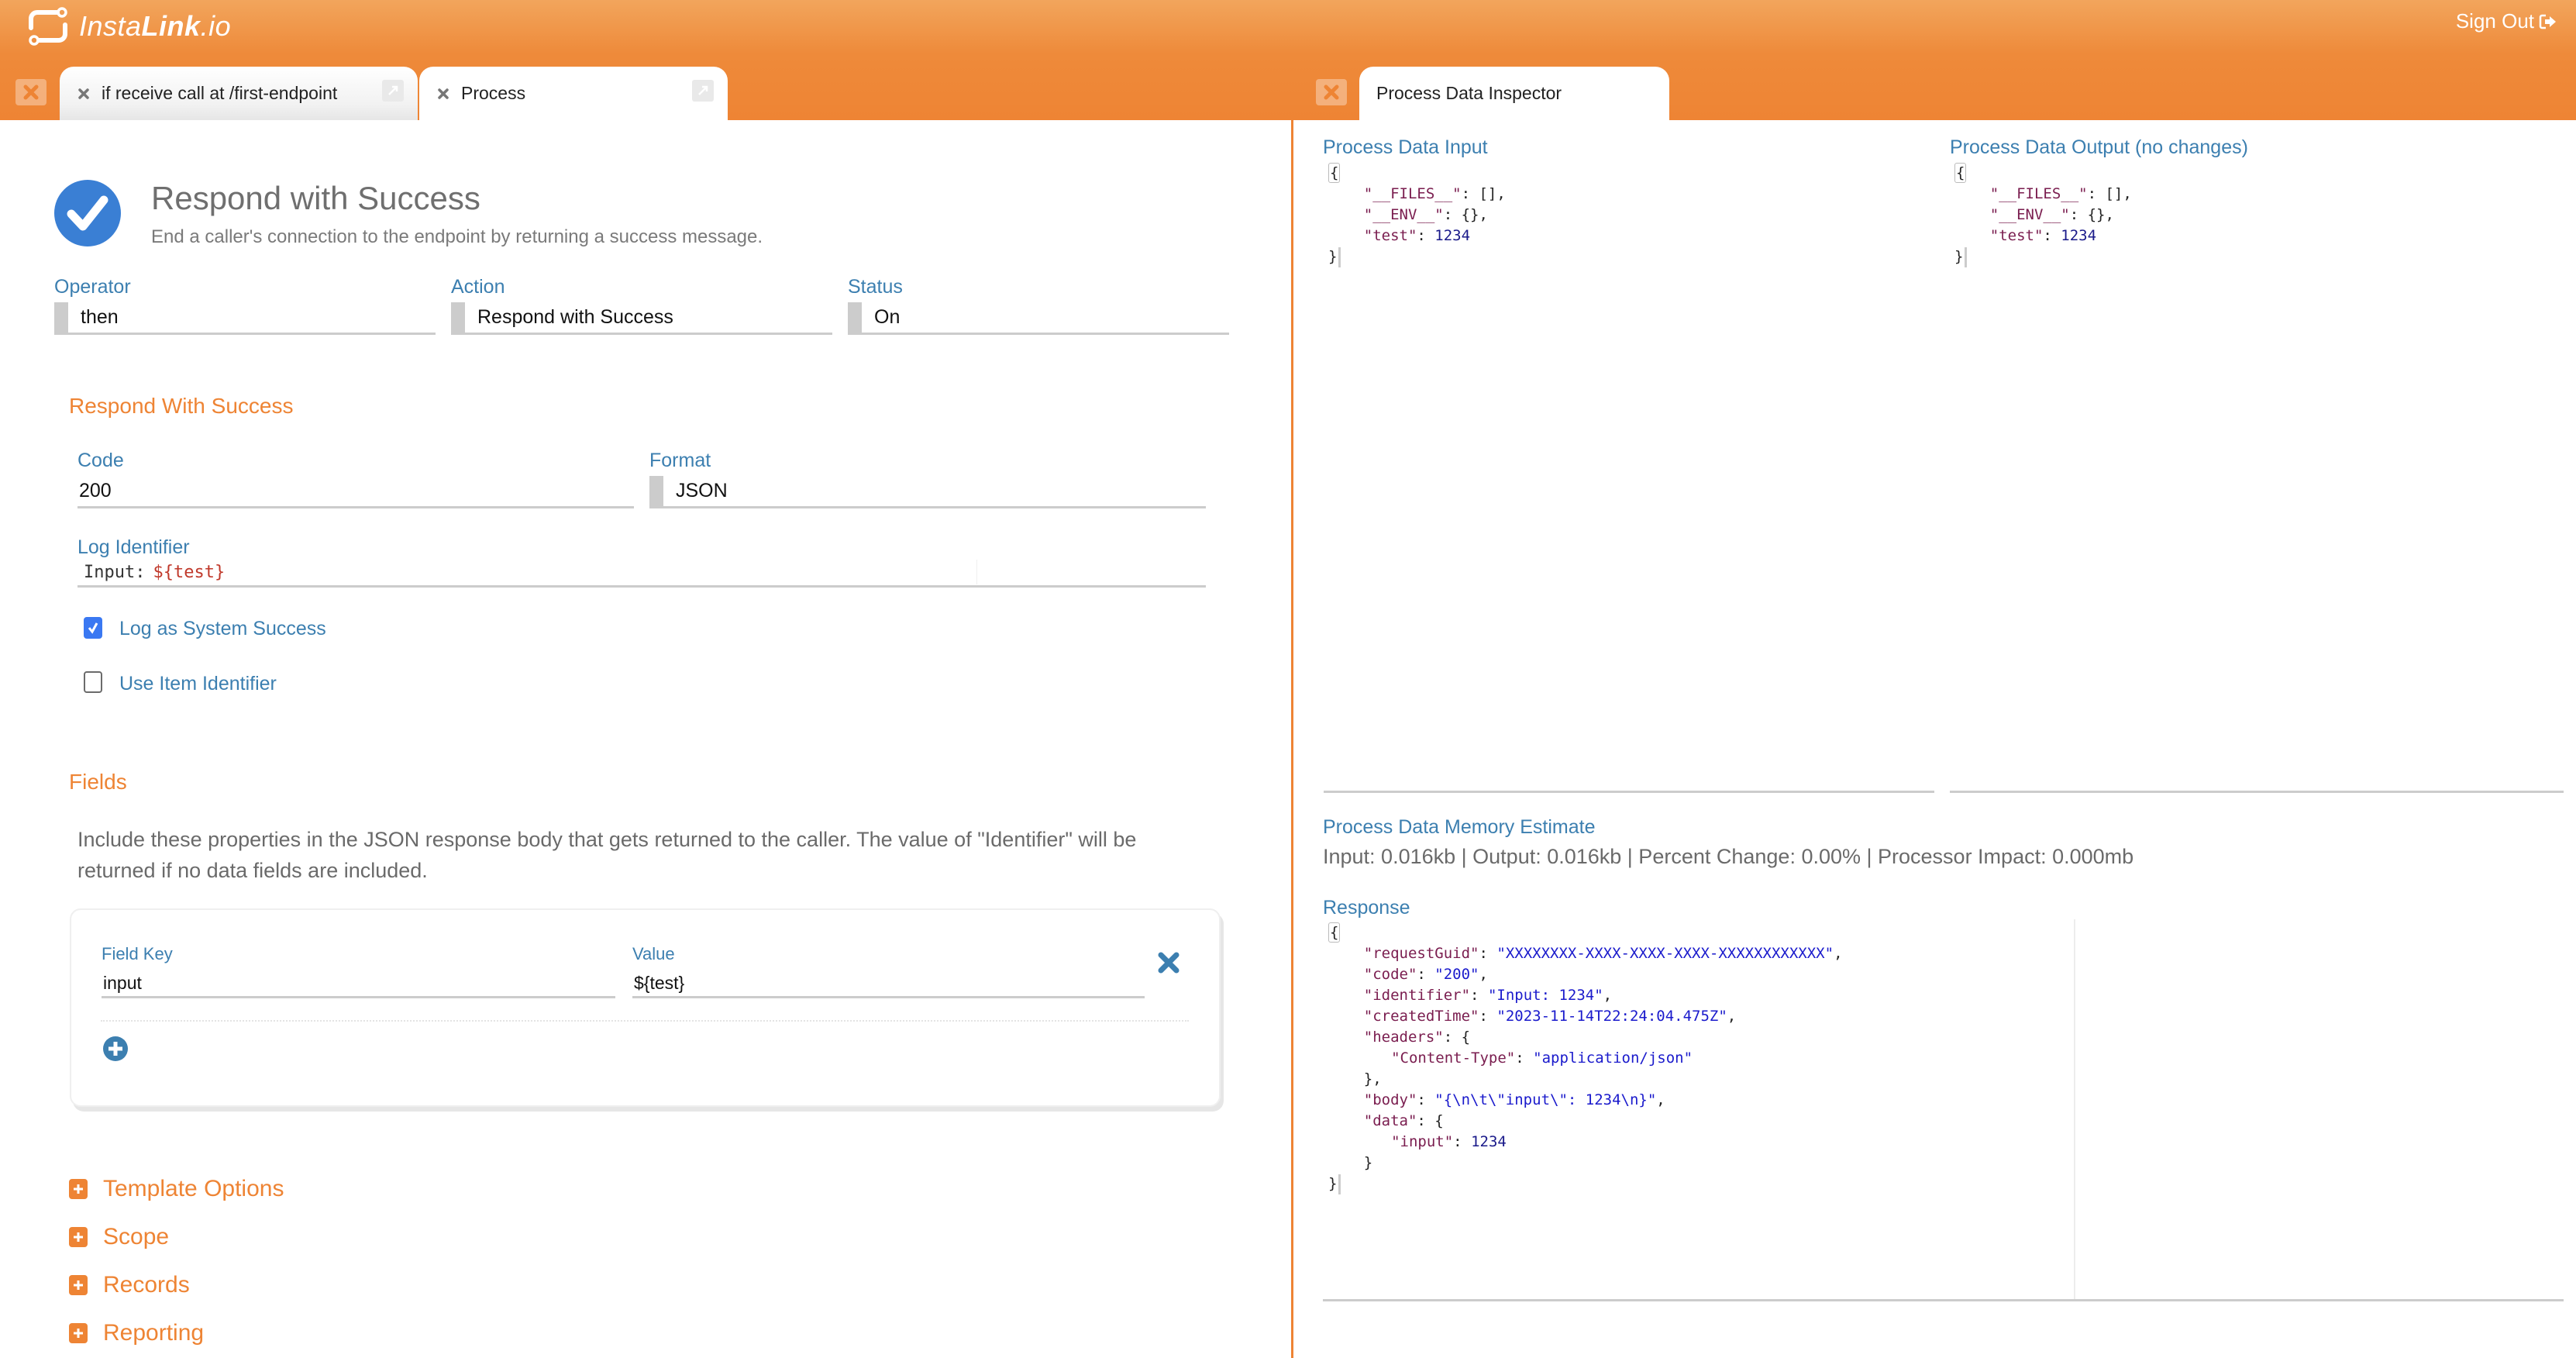  What do you see at coordinates (93, 682) in the screenshot?
I see `use-item-identifier-checkbox` at bounding box center [93, 682].